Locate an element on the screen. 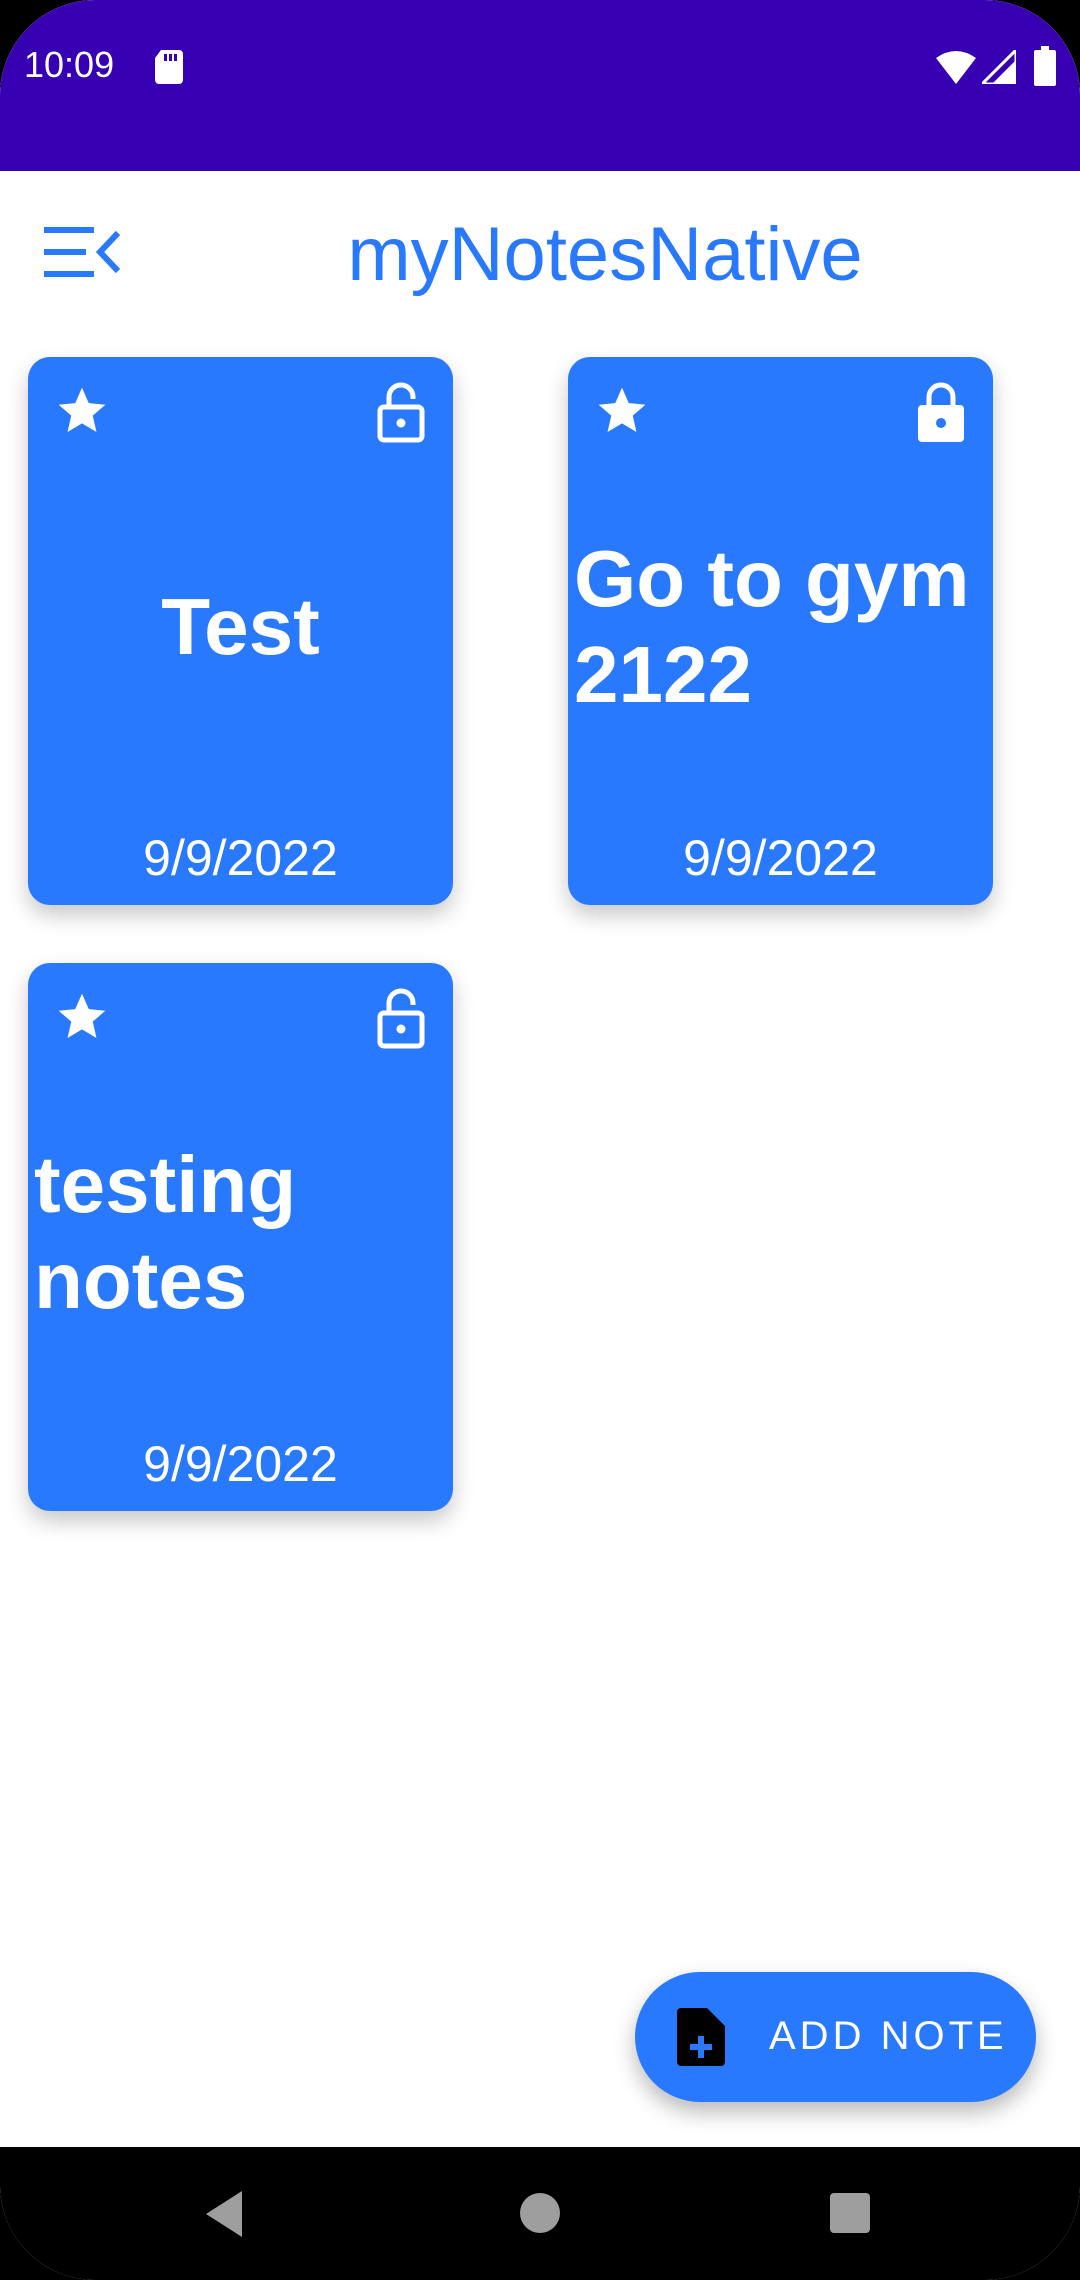 The image size is (1080, 2280). recents-icon is located at coordinates (850, 2213).